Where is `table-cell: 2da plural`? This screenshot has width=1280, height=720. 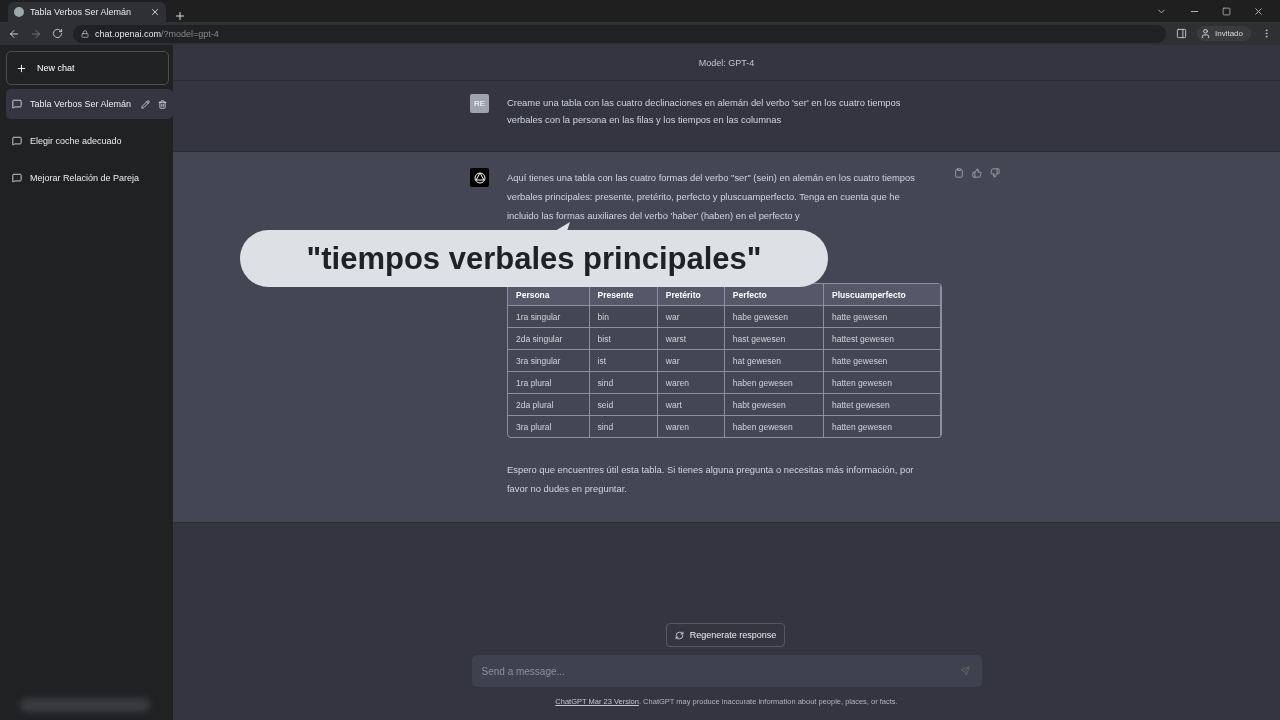
table-cell: 2da plural is located at coordinates (549, 404).